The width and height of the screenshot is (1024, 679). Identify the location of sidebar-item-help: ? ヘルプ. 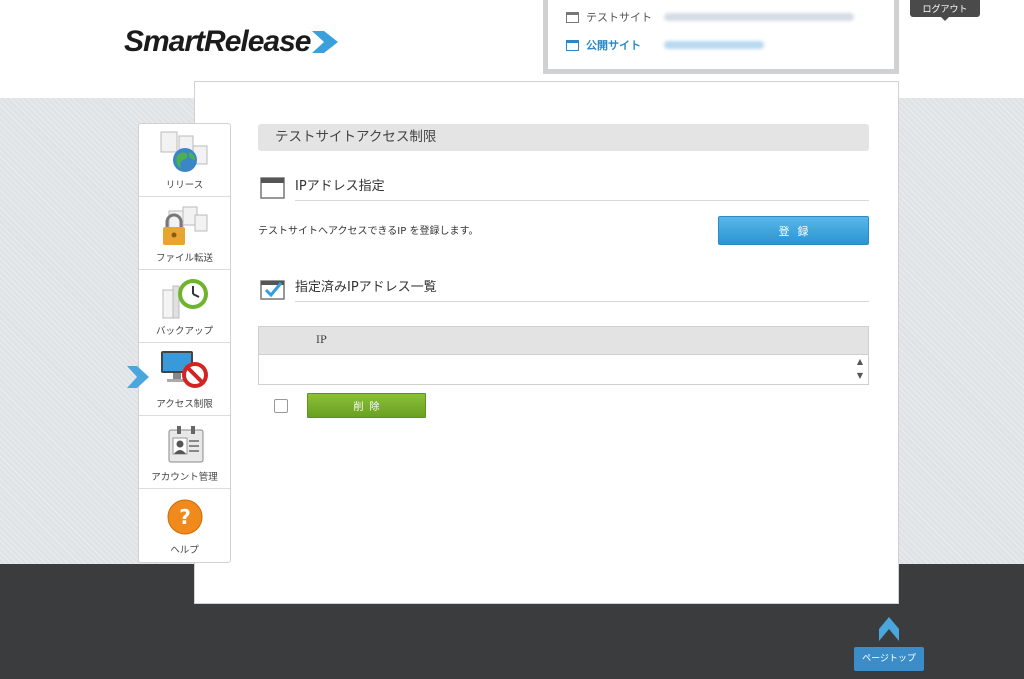
(184, 525).